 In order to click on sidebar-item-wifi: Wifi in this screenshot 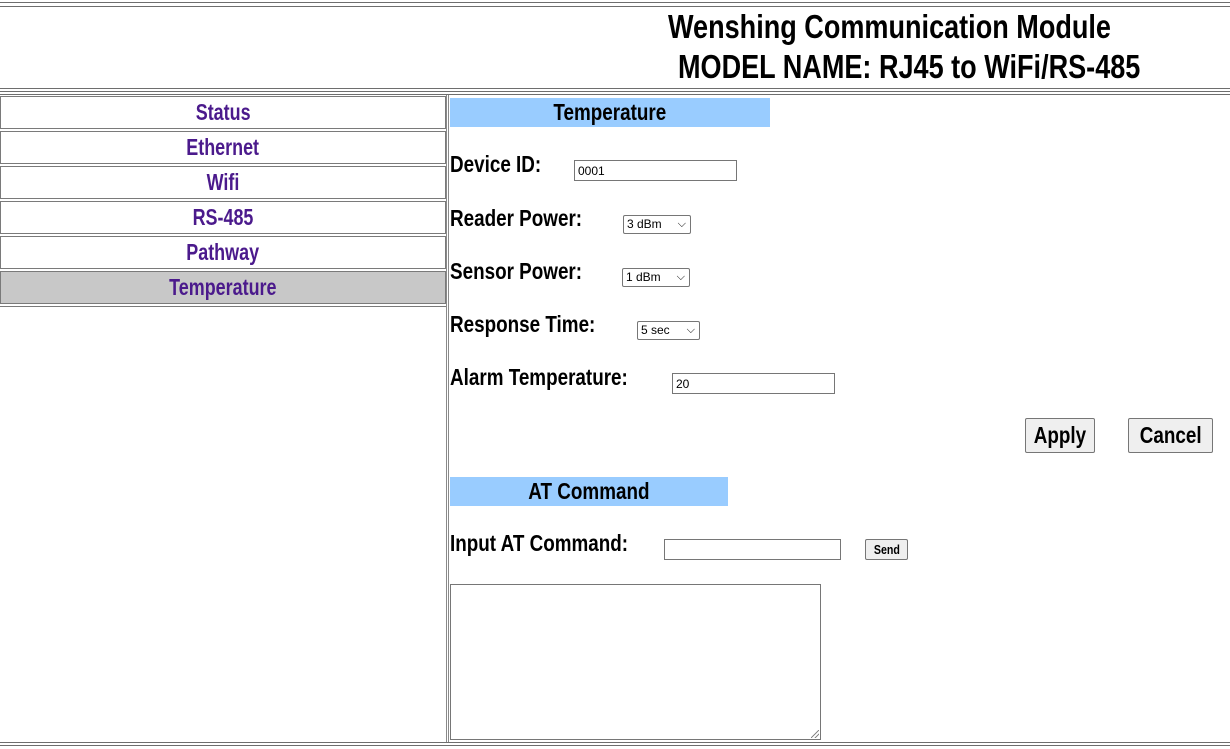, I will do `click(223, 182)`.